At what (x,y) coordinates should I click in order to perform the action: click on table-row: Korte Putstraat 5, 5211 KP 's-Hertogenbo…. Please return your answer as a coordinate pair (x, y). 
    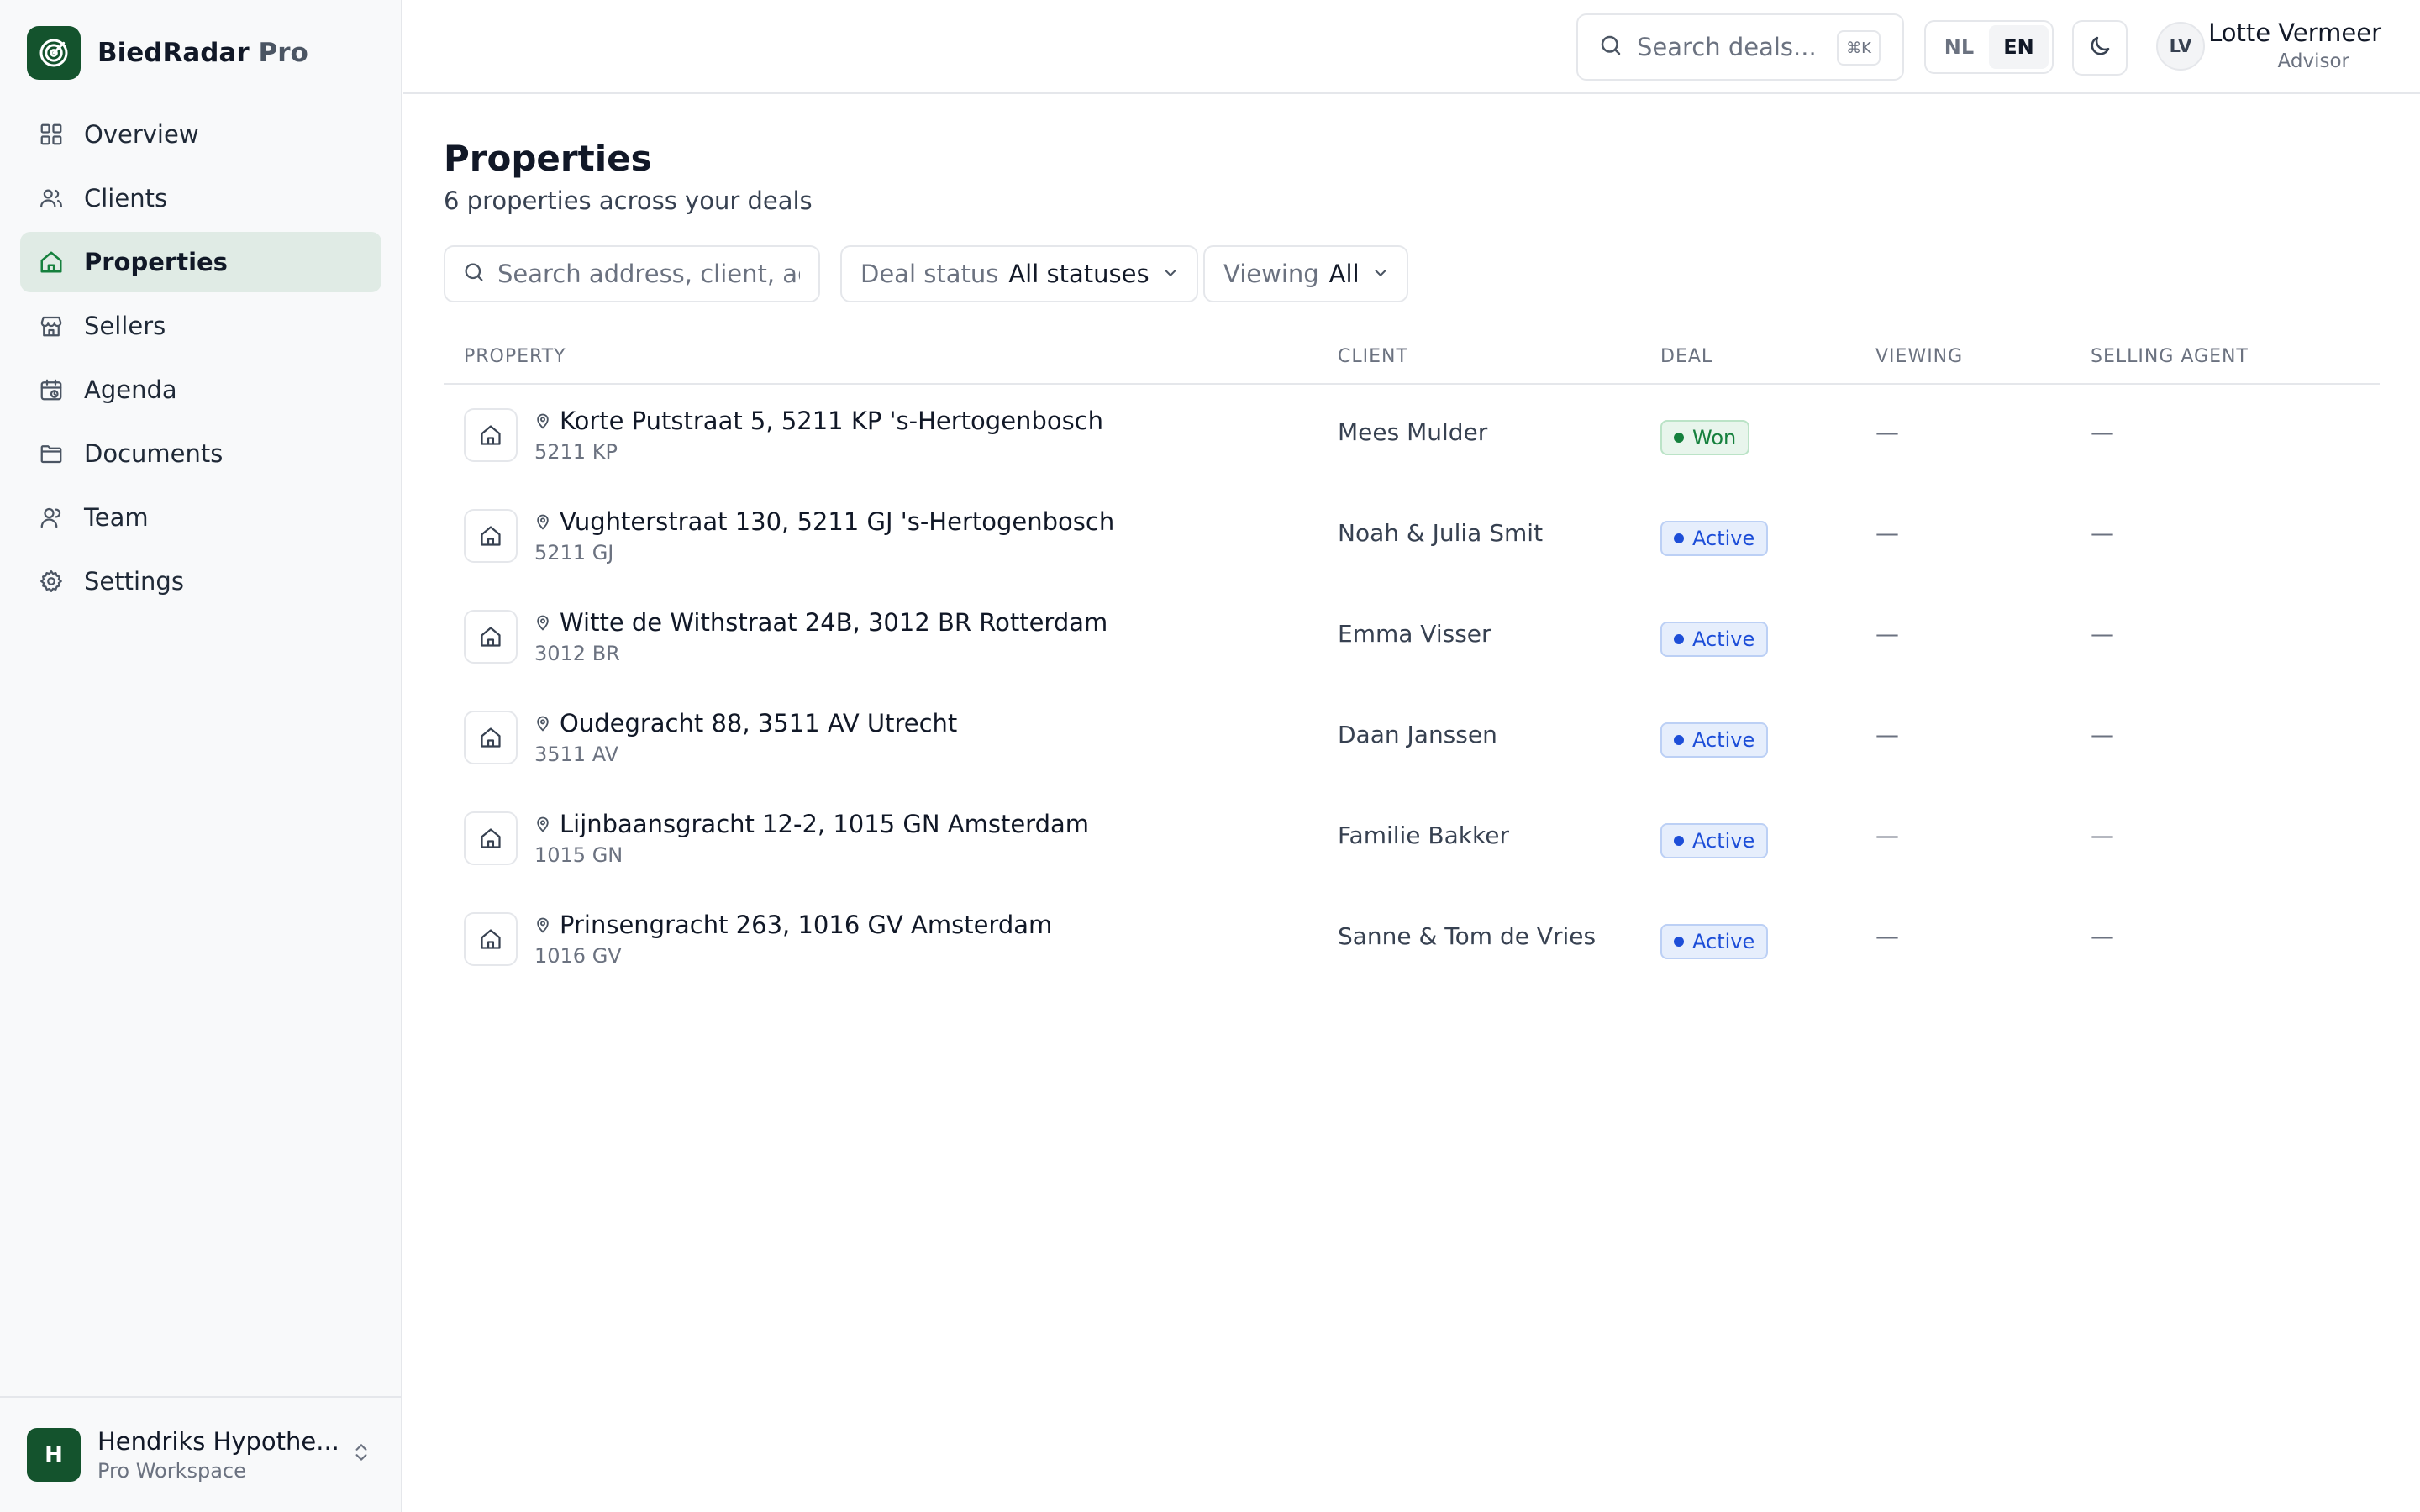
    Looking at the image, I should click on (1412, 435).